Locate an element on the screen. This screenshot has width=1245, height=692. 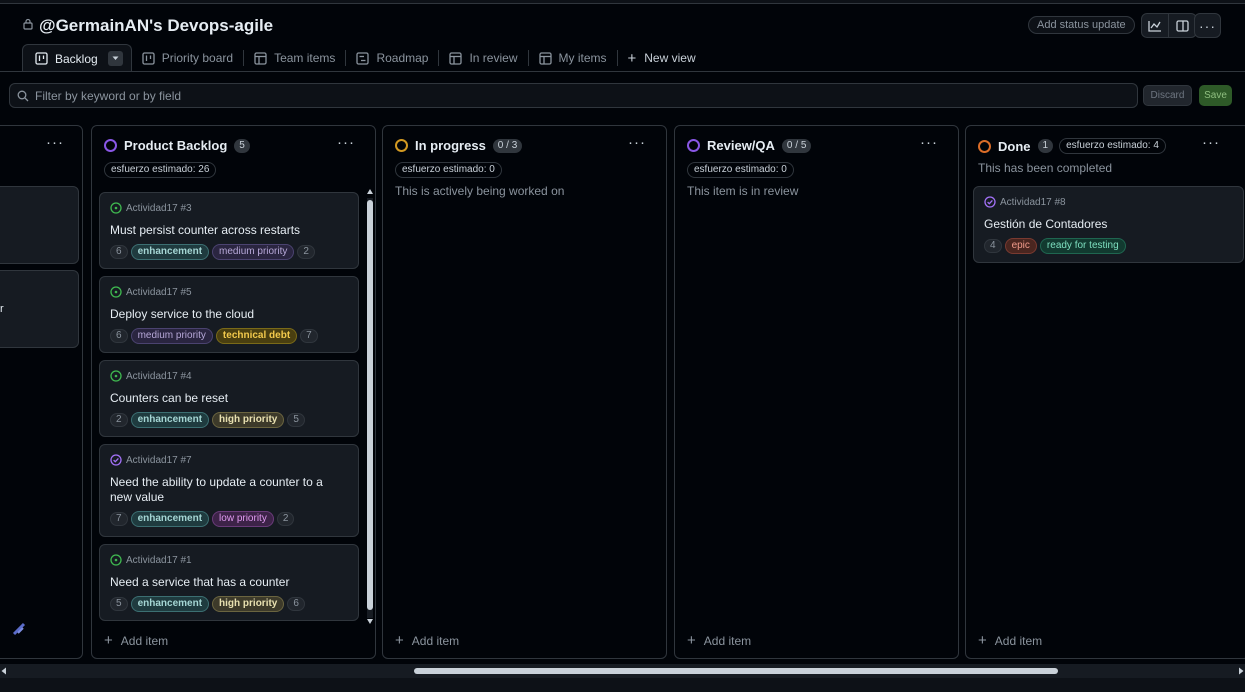
card-ref-text: Actividad17 #7 is located at coordinates (159, 460).